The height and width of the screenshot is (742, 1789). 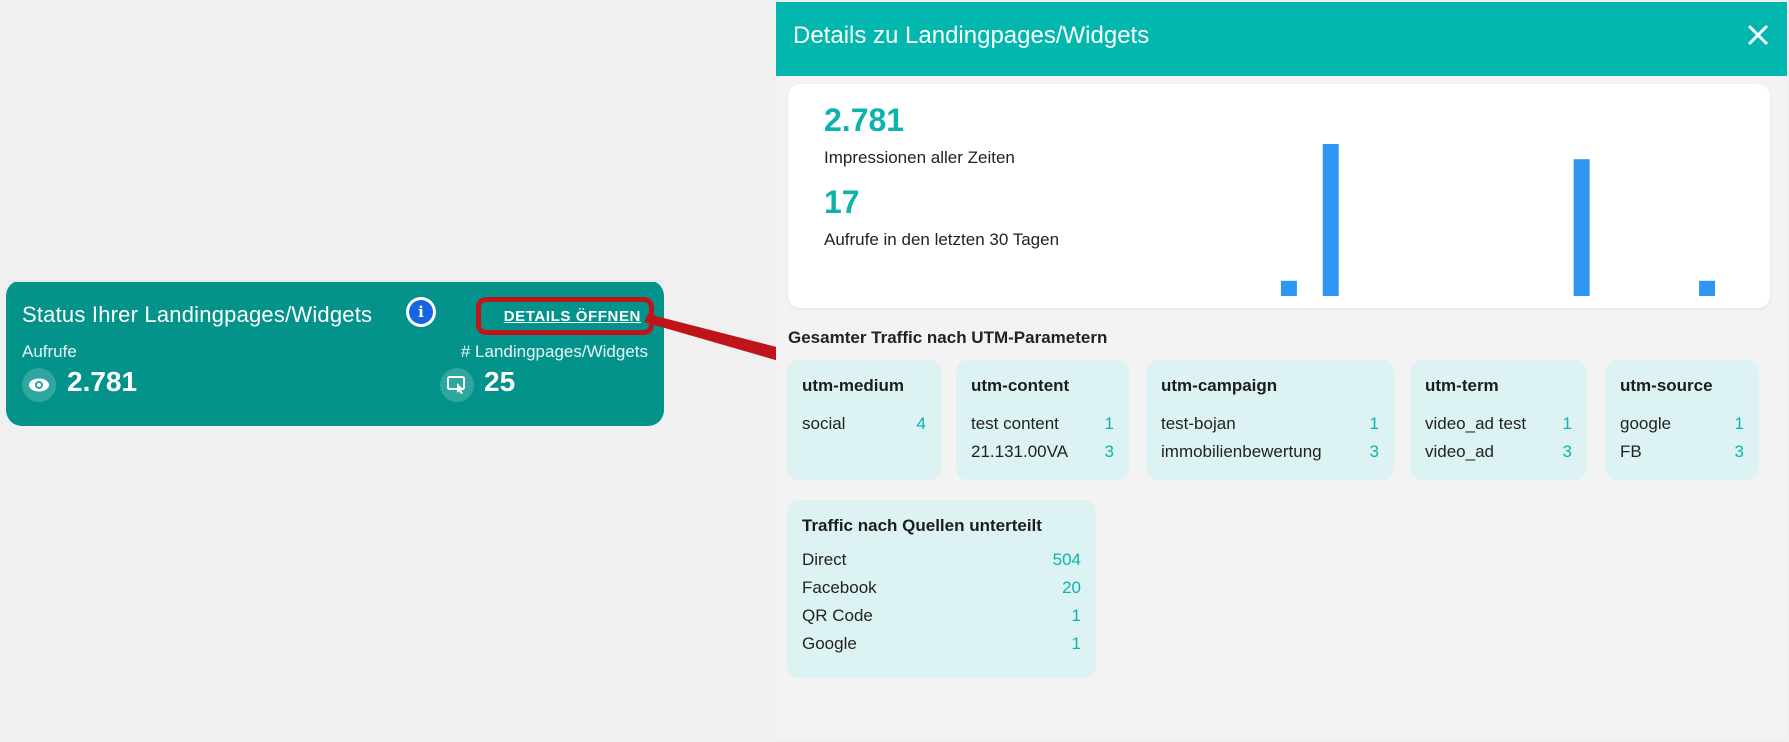 What do you see at coordinates (1758, 35) in the screenshot?
I see `close-icon` at bounding box center [1758, 35].